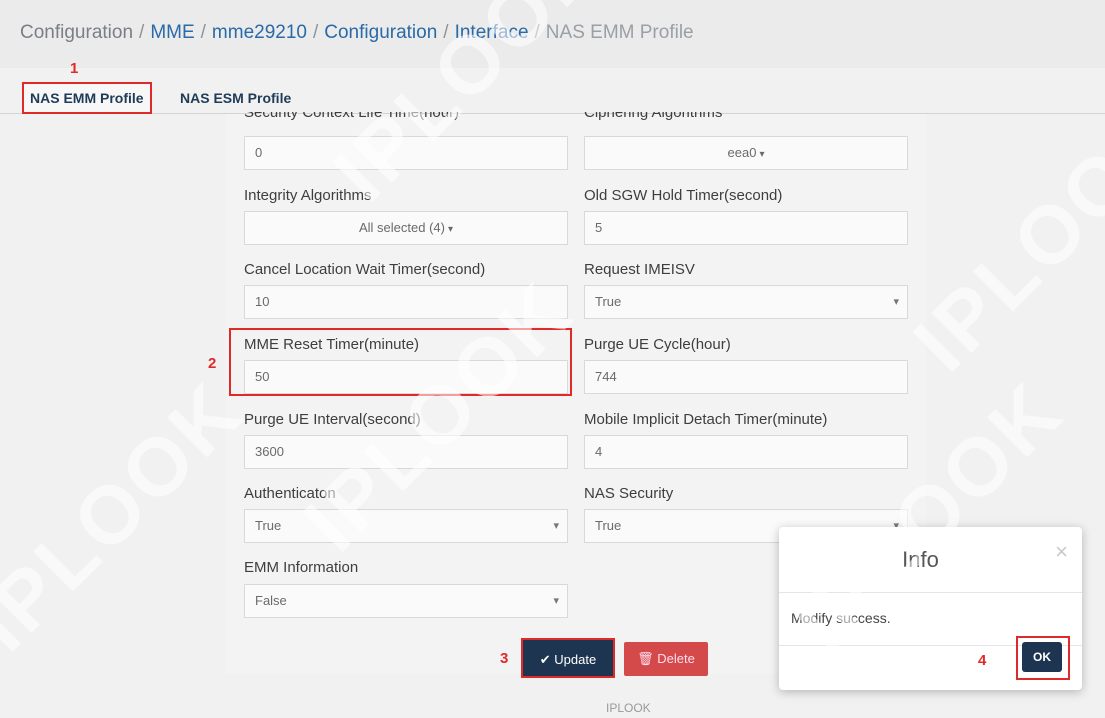 The image size is (1105, 718). I want to click on annotation-2: 2, so click(212, 363).